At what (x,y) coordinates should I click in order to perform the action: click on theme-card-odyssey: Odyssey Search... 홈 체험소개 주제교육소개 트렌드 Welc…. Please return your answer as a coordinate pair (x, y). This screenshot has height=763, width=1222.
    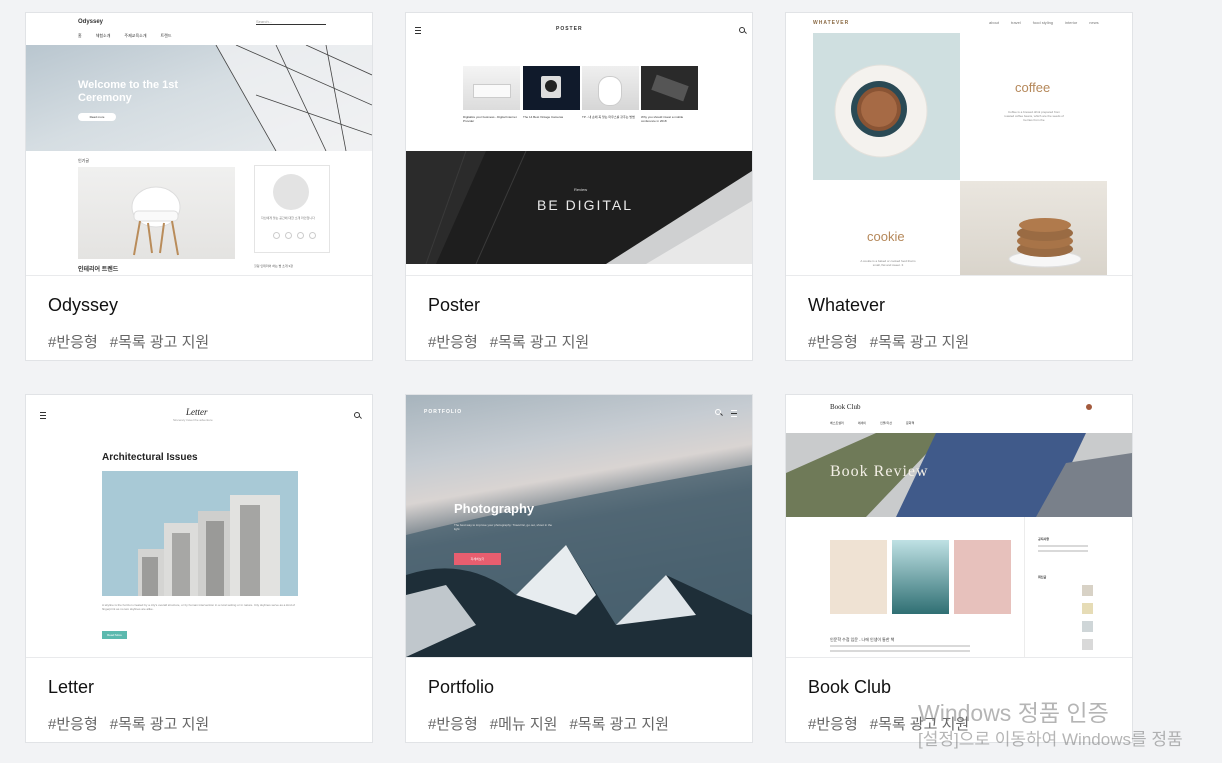
    Looking at the image, I should click on (199, 186).